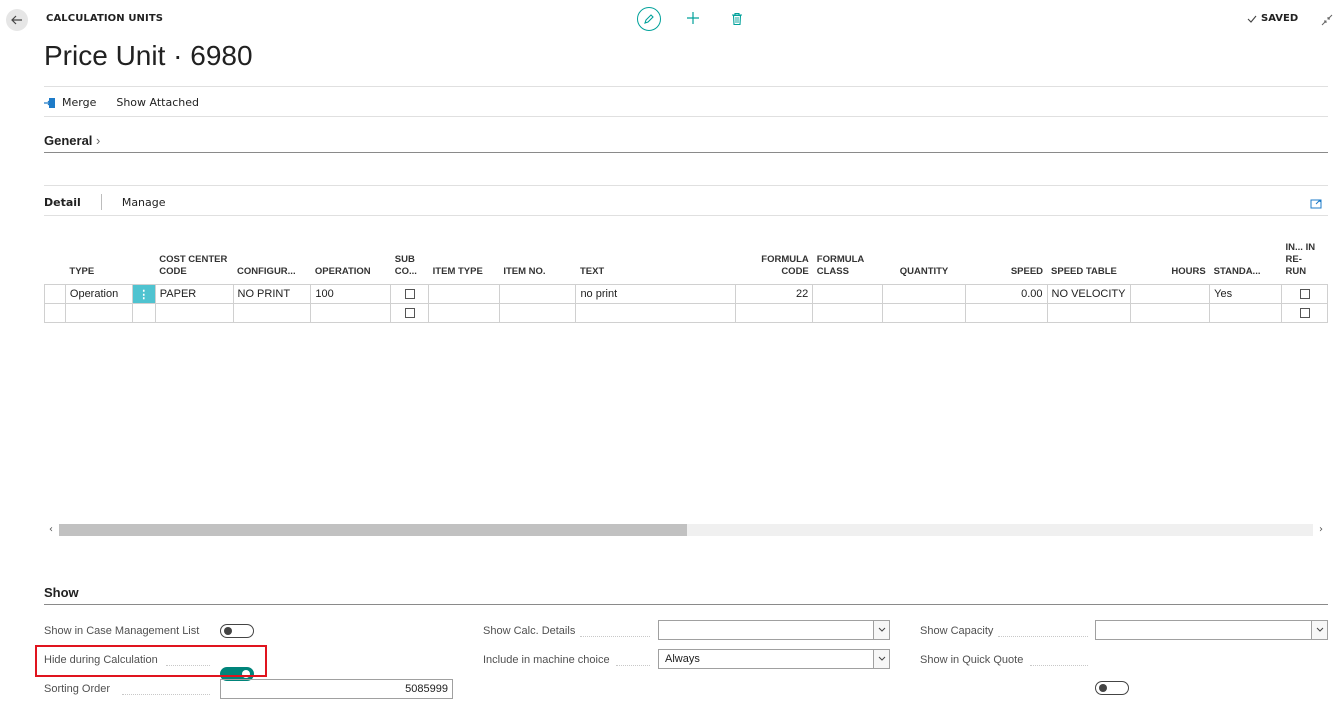 The image size is (1338, 708). I want to click on col-type: TYPE, so click(98, 255).